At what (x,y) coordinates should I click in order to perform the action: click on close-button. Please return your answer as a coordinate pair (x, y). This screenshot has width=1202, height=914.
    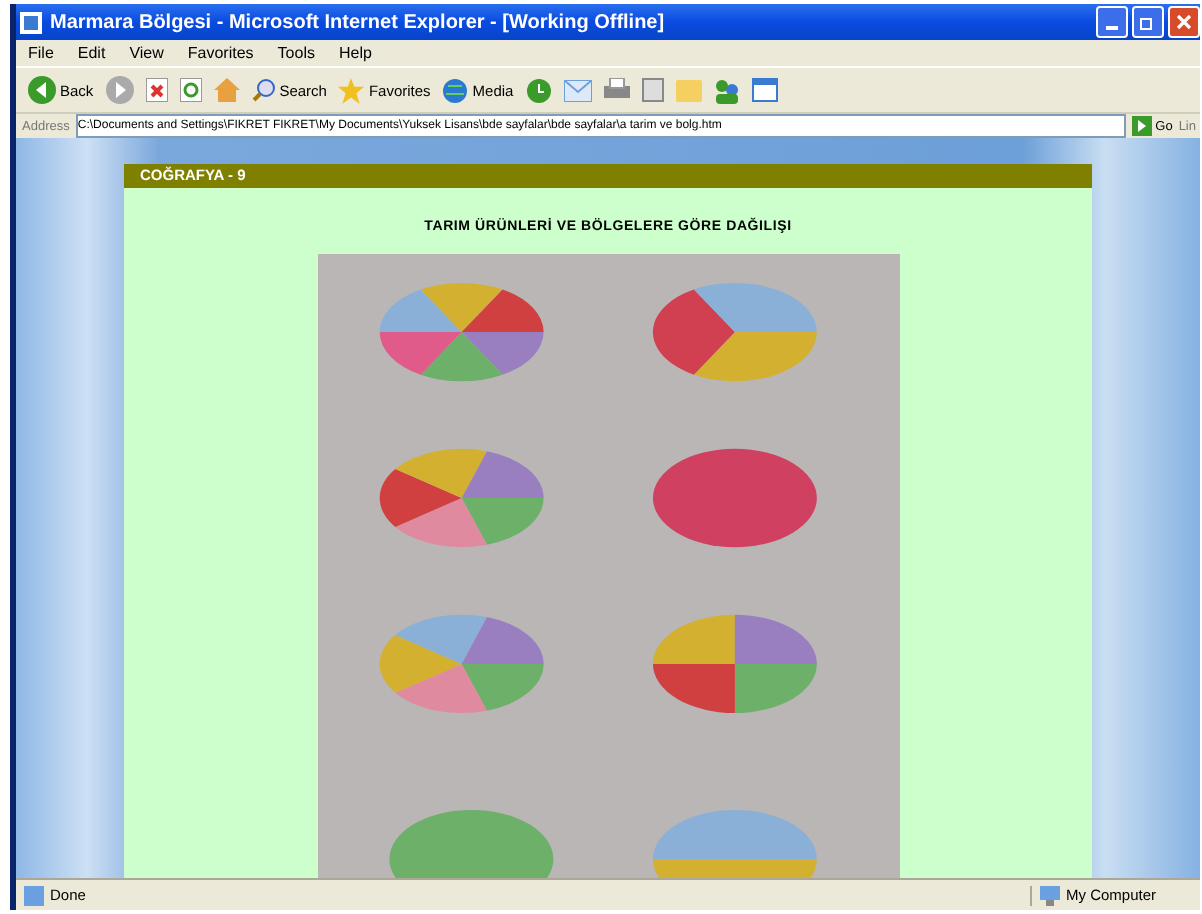
    Looking at the image, I should click on (1184, 22).